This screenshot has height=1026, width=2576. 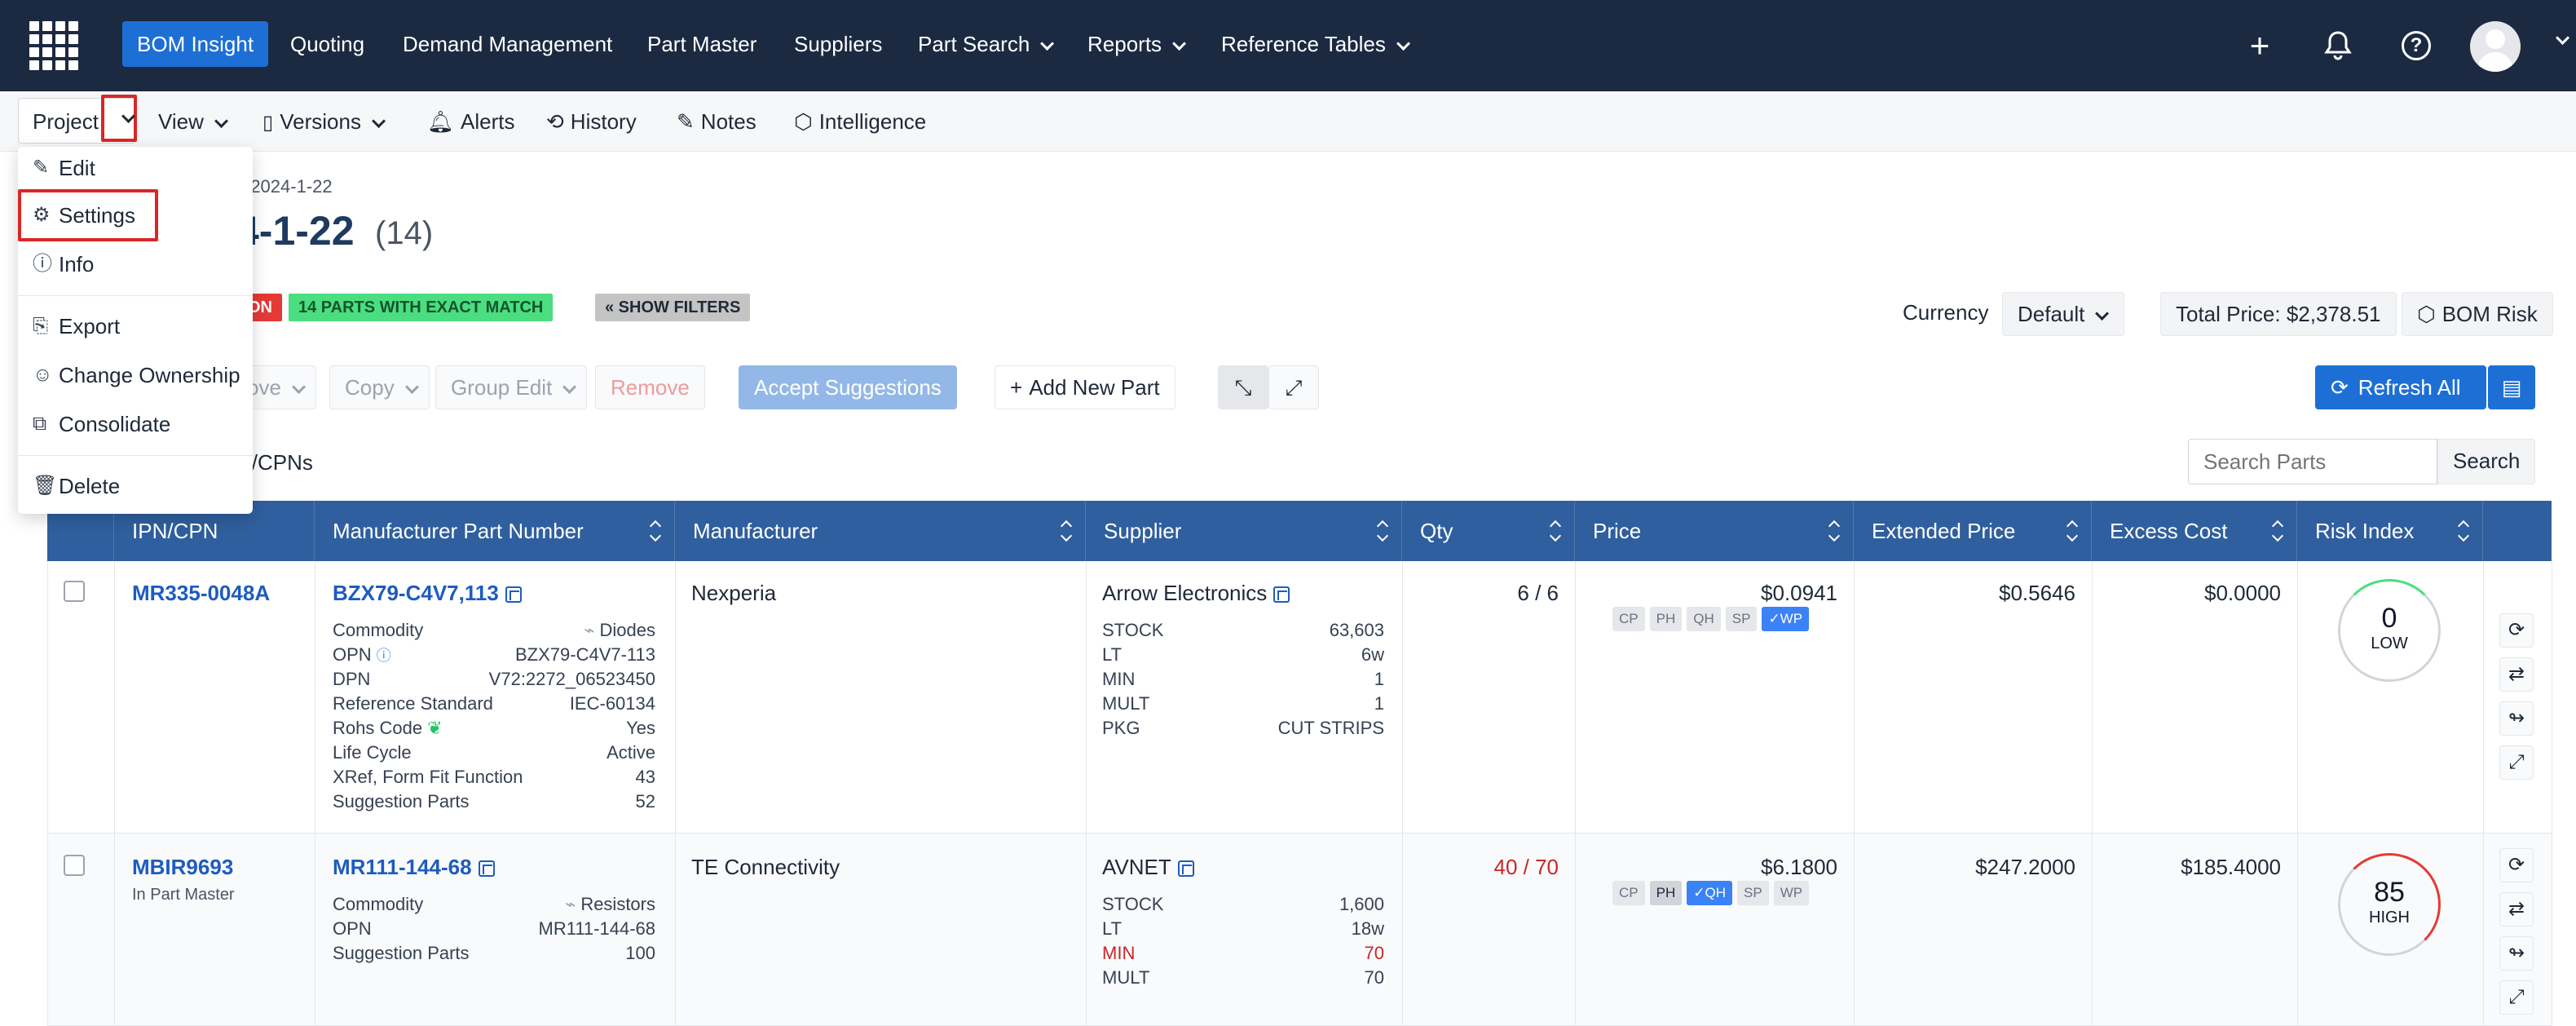 I want to click on menu-item-delete: 🗑︎ Delete, so click(x=135, y=486).